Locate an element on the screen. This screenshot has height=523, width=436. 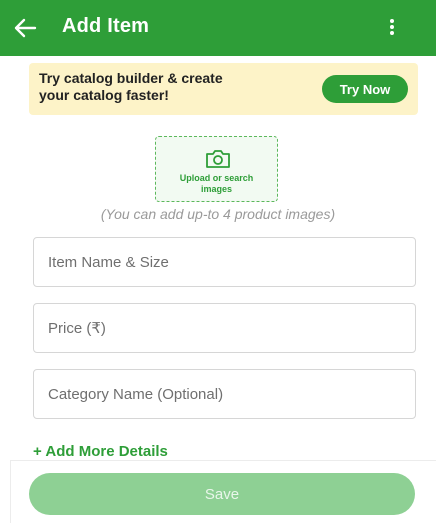
save-button: Save is located at coordinates (222, 494).